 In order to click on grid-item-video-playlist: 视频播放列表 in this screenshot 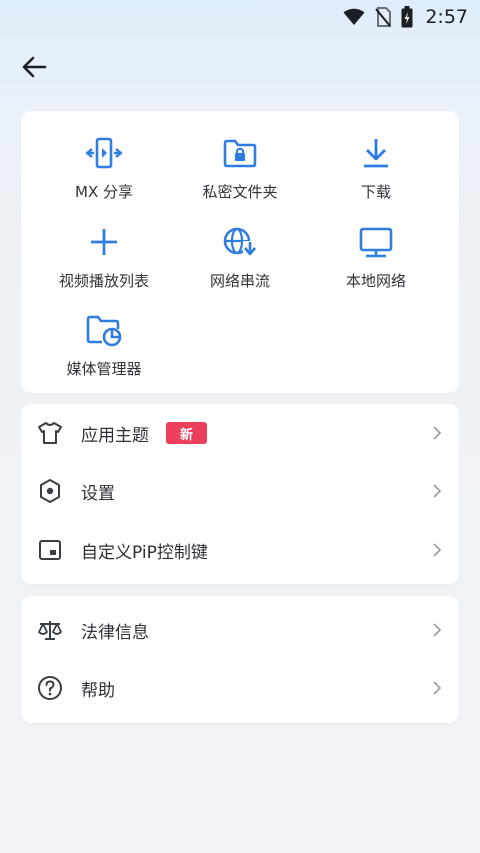, I will do `click(104, 262)`.